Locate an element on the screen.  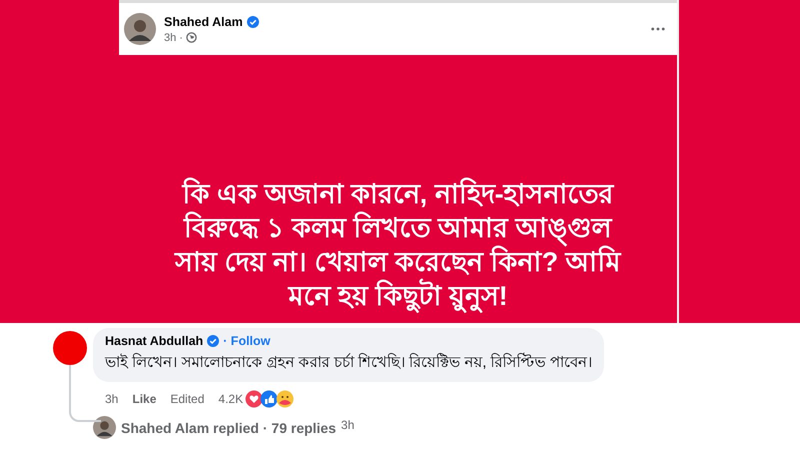
reply-time: 3h is located at coordinates (347, 425).